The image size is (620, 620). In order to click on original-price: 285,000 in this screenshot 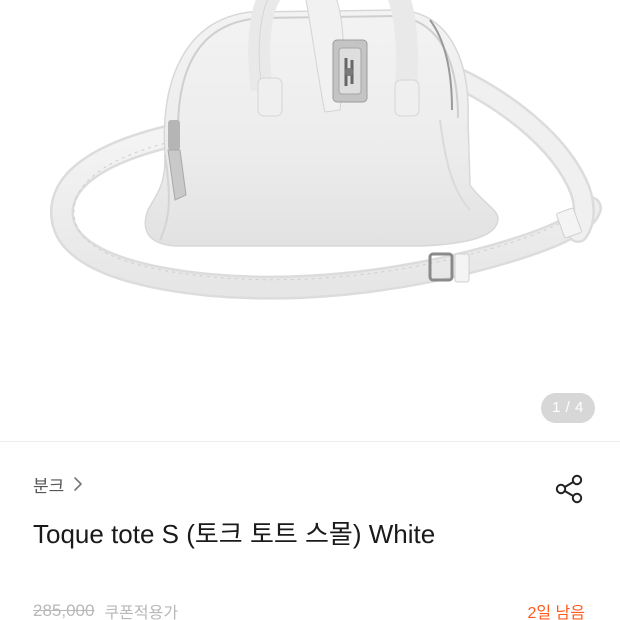, I will do `click(64, 610)`.